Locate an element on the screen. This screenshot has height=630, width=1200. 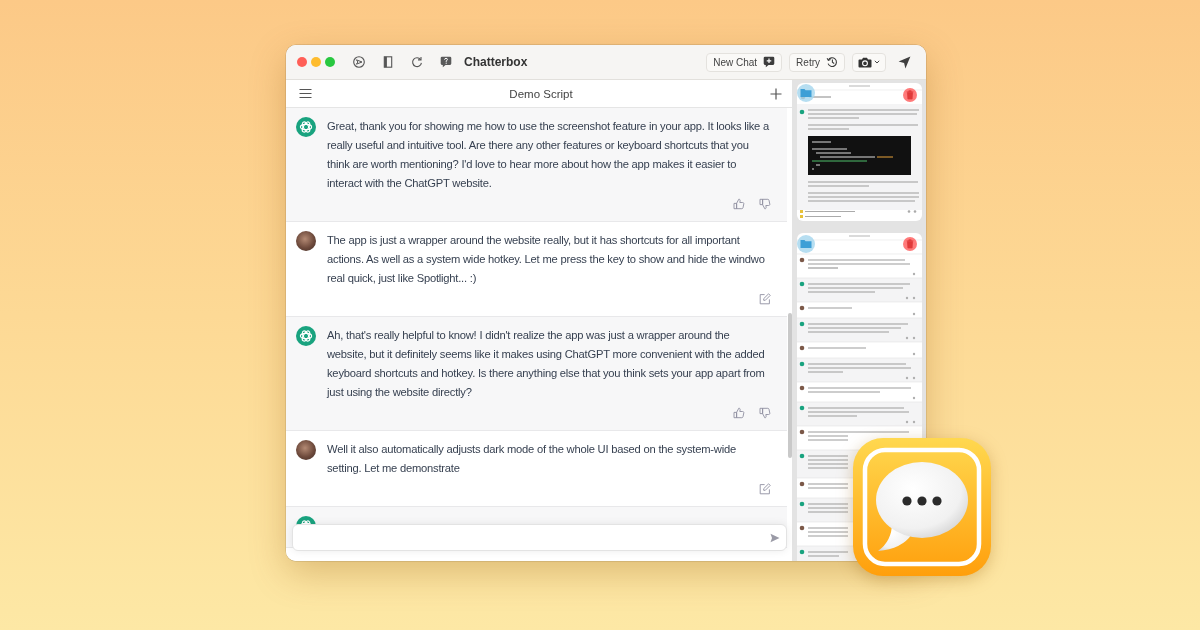
menu-icon is located at coordinates (305, 93).